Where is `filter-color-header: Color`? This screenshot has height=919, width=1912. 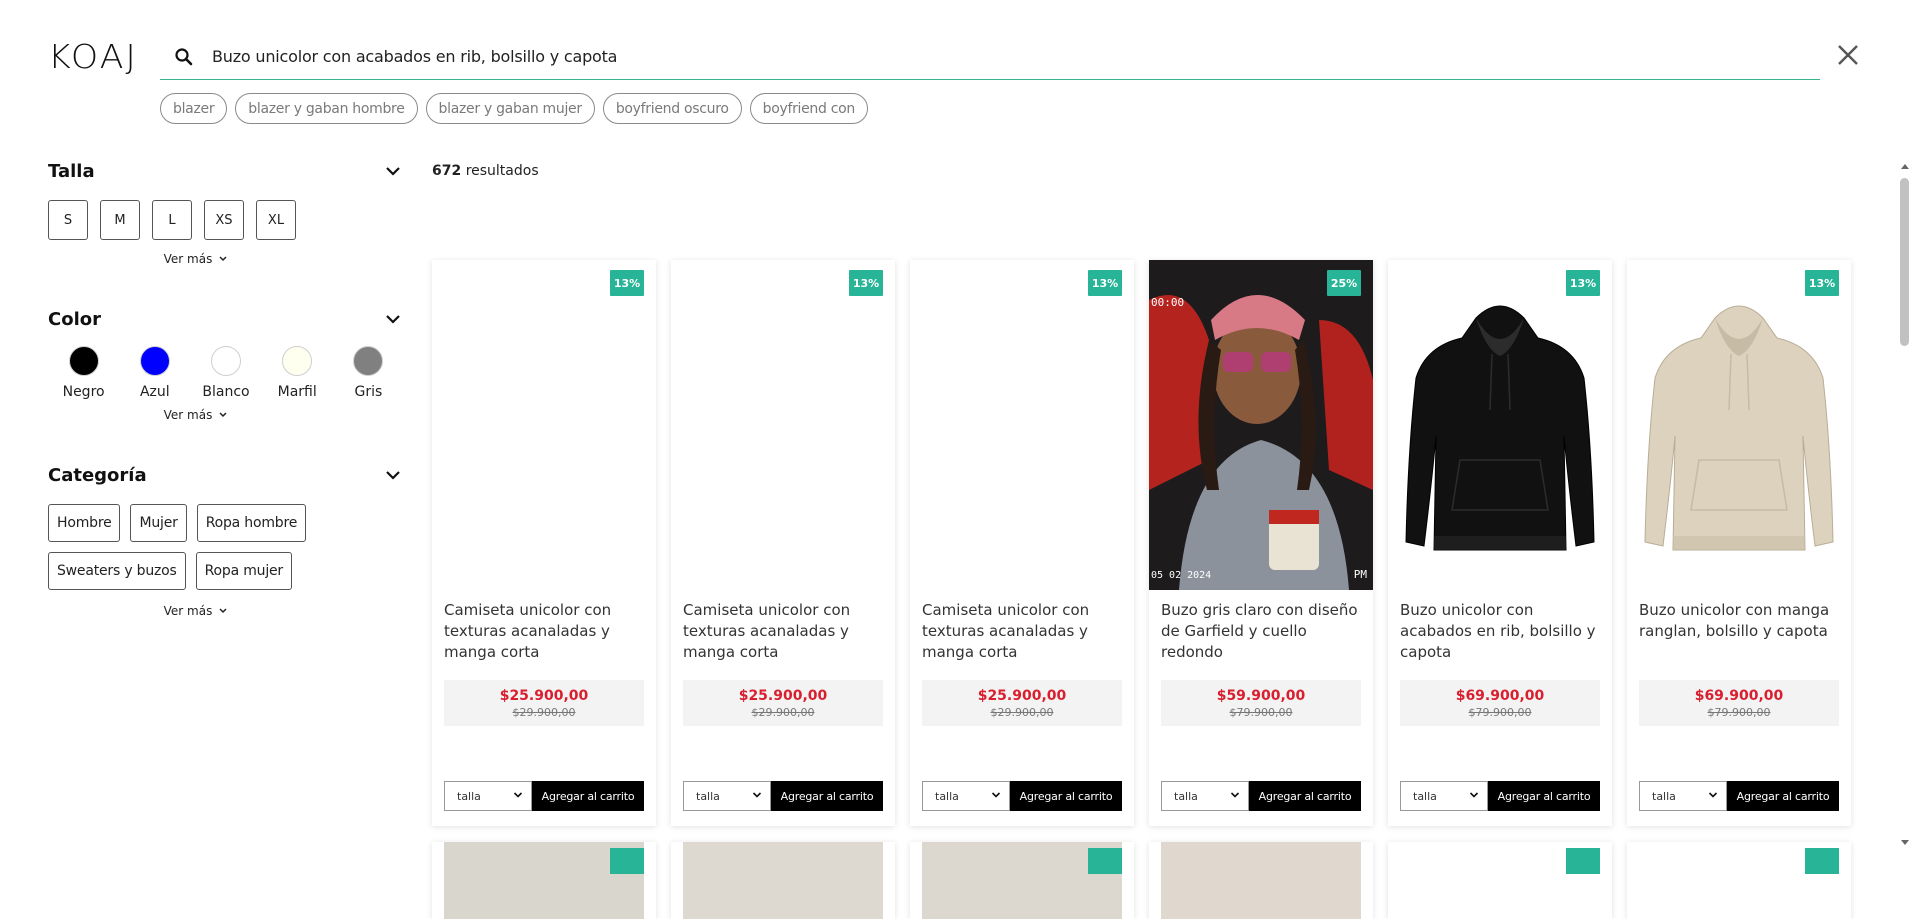
filter-color-header: Color is located at coordinates (226, 319).